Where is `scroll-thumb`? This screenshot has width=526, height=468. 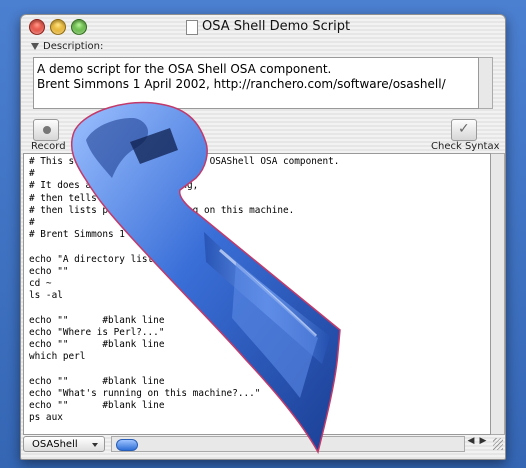
scroll-thumb is located at coordinates (127, 445).